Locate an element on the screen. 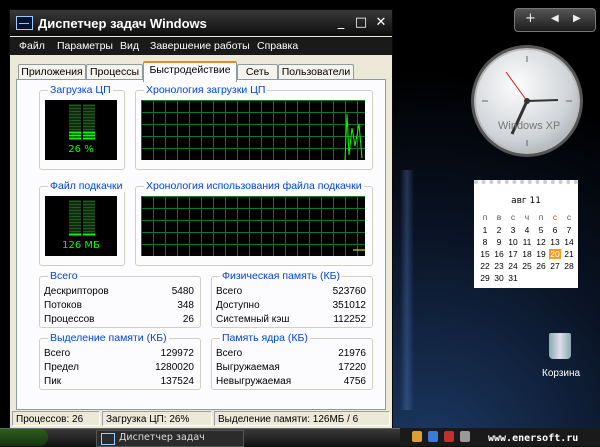 The image size is (600, 447). calendar-day: 17 is located at coordinates (513, 254).